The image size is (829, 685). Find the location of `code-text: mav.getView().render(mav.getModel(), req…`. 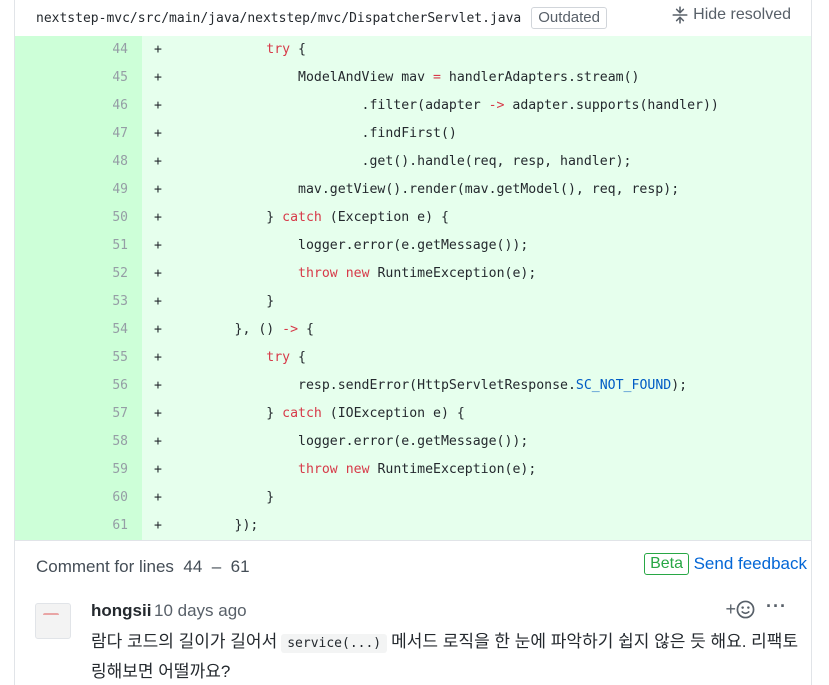

code-text: mav.getView().render(mav.getModel(), req… is located at coordinates (425, 190).